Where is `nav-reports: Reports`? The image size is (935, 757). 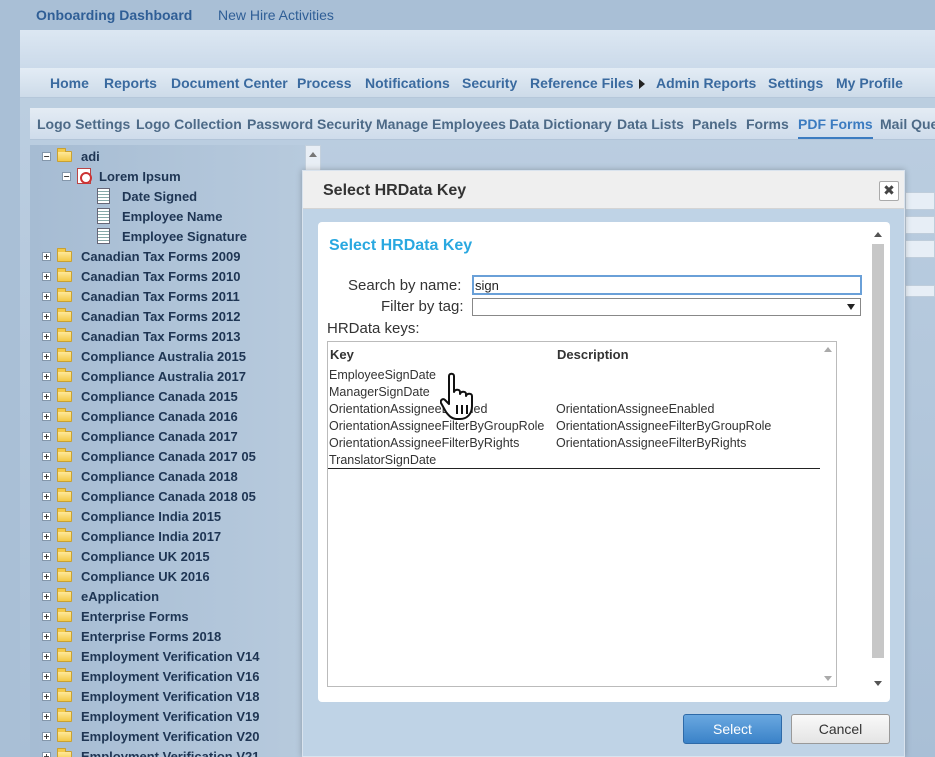 nav-reports: Reports is located at coordinates (130, 83).